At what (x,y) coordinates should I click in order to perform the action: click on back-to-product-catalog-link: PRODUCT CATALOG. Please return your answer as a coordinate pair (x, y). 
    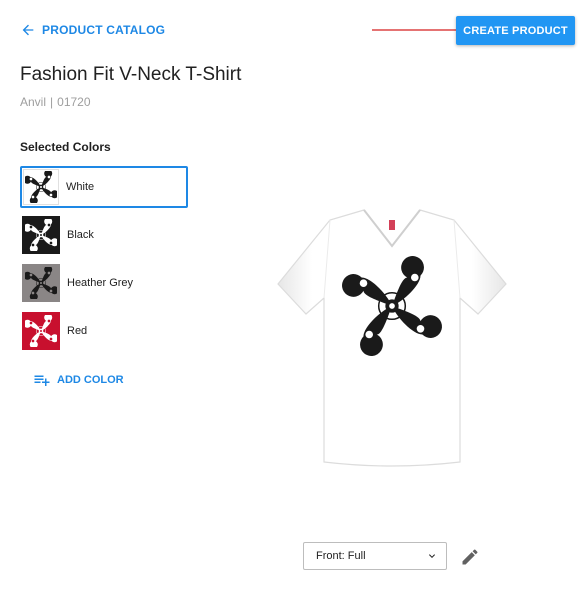
    Looking at the image, I should click on (92, 30).